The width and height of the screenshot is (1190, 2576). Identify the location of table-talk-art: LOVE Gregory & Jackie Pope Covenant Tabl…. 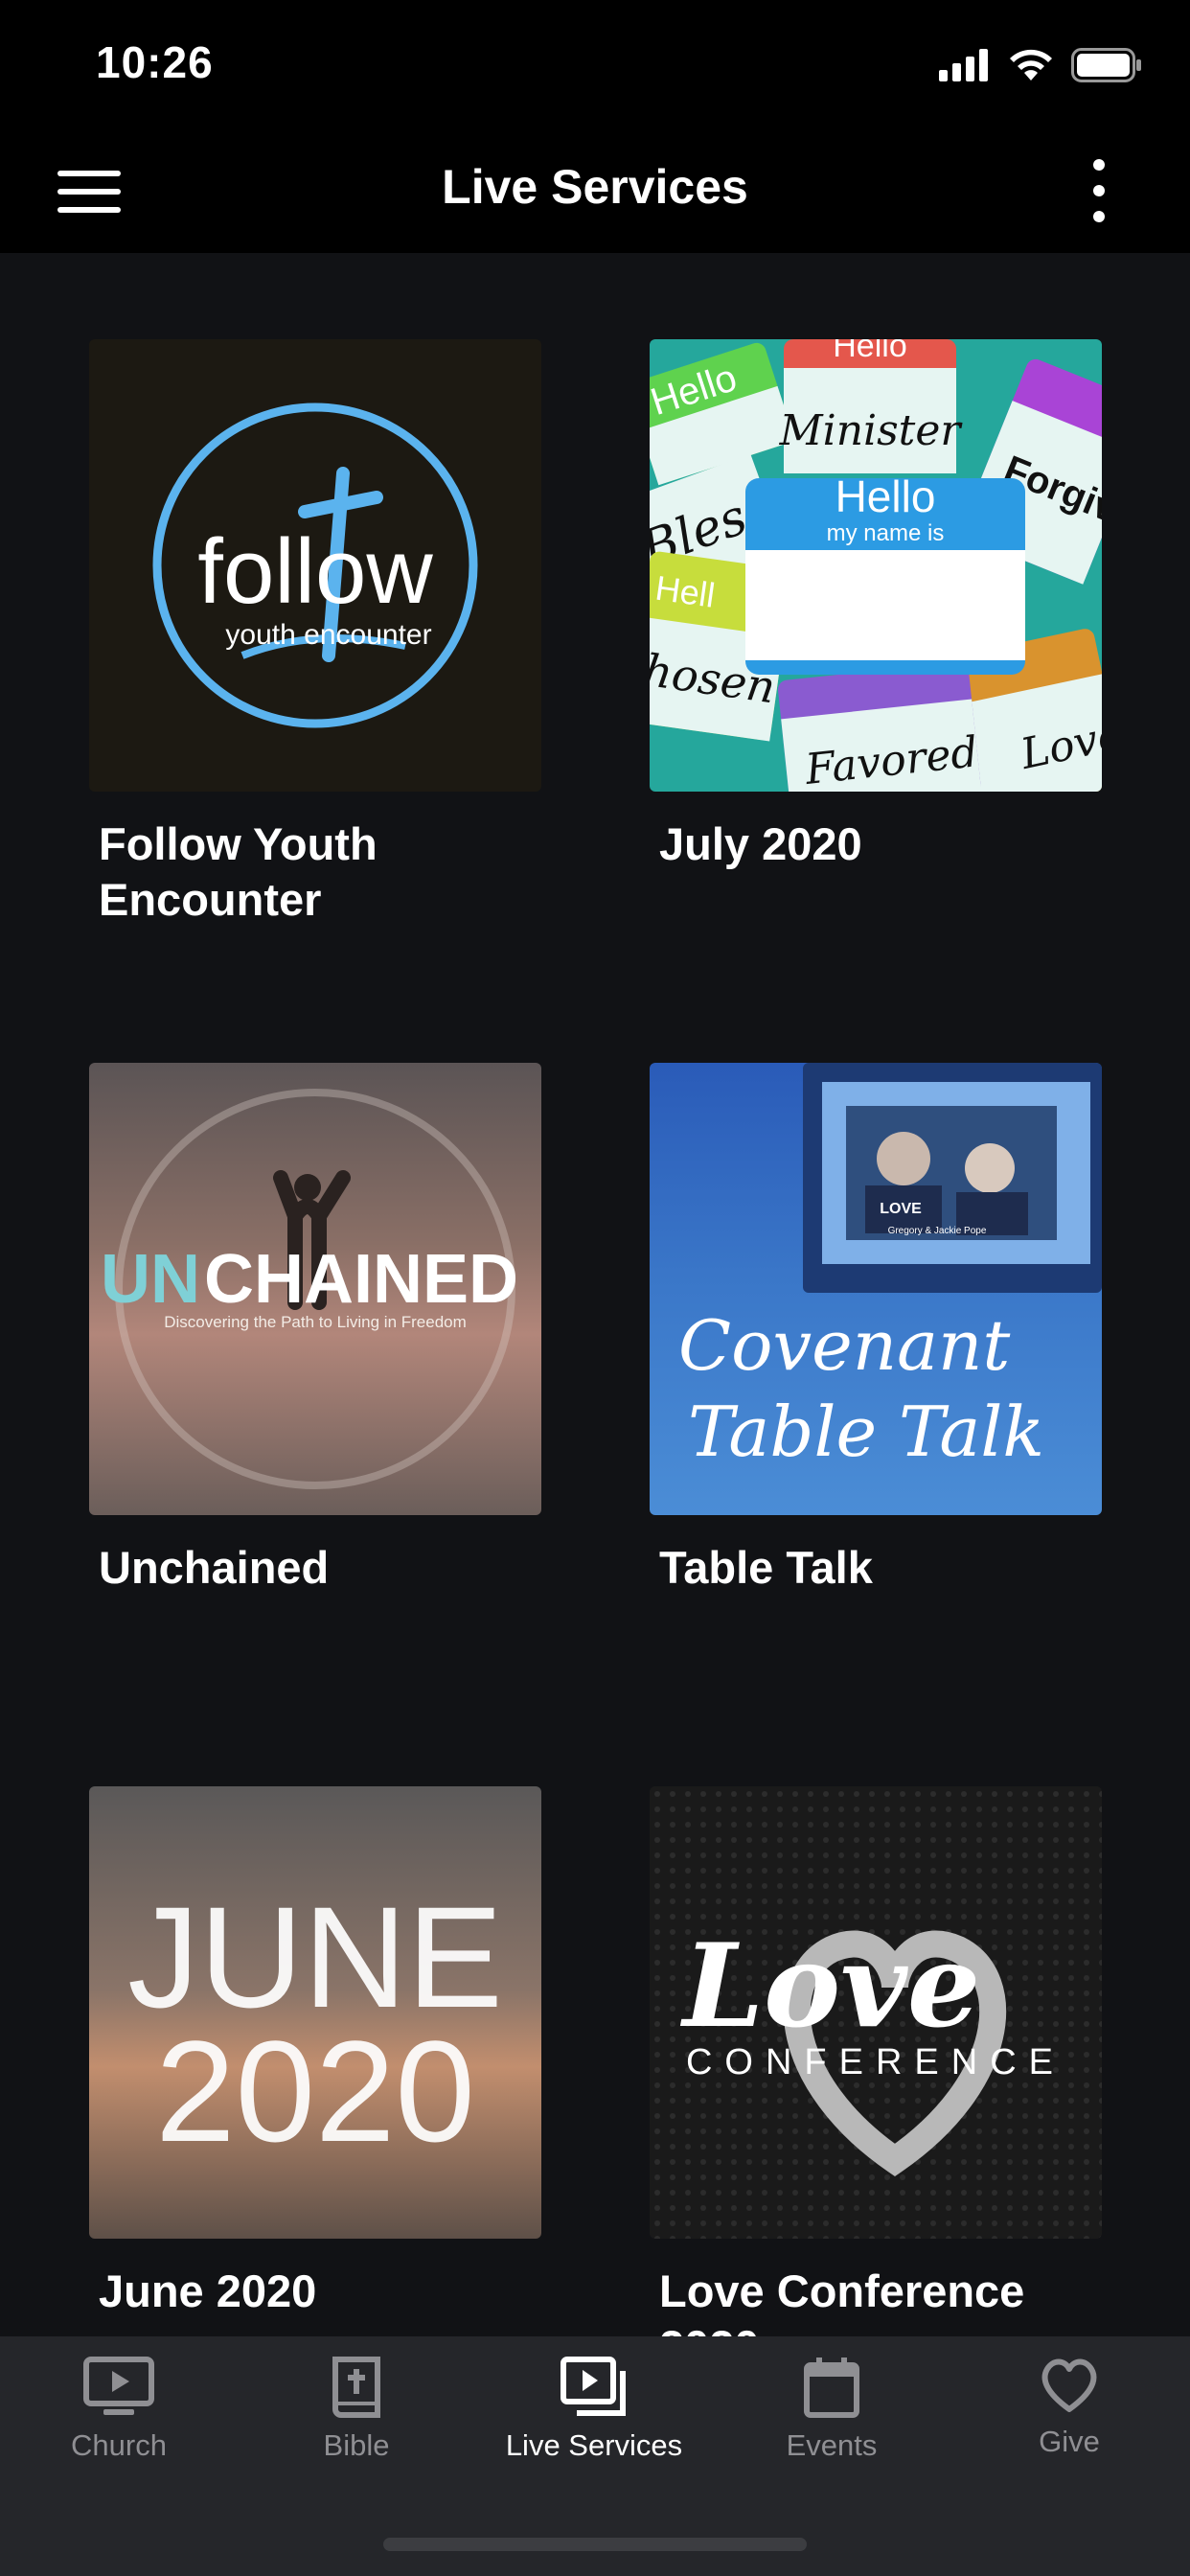
(890, 1267).